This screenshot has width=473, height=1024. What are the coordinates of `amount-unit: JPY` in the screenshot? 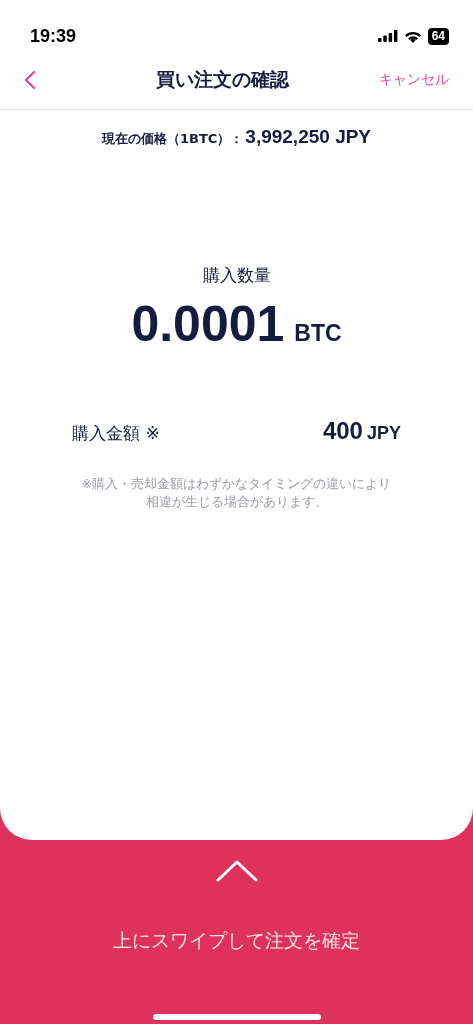 It's located at (383, 433).